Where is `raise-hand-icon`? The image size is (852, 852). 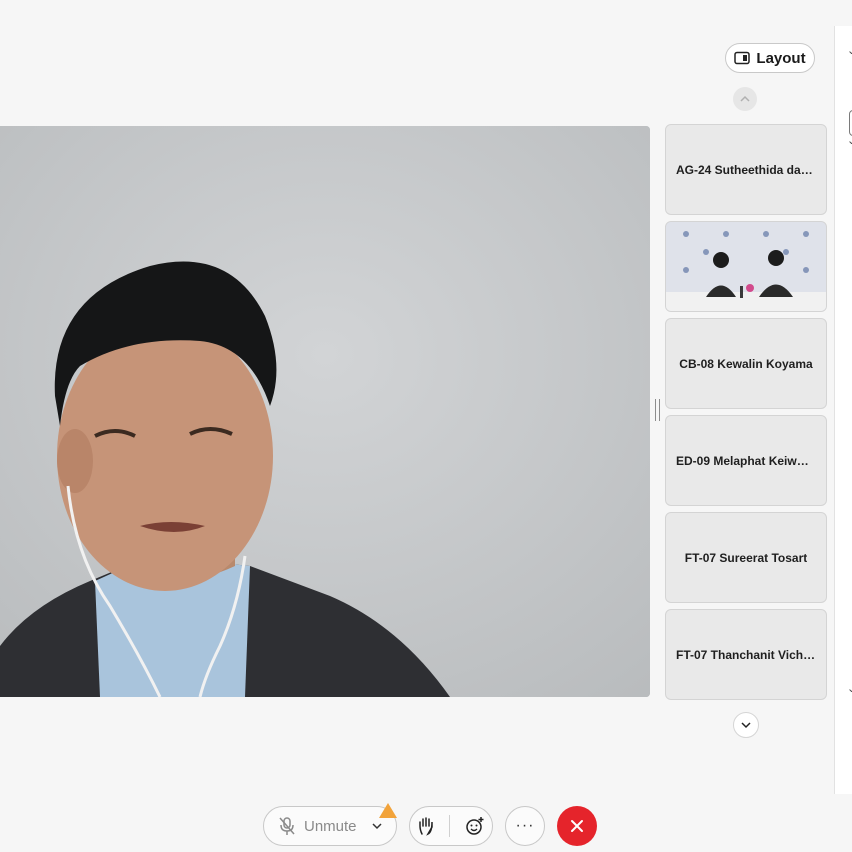
raise-hand-icon is located at coordinates (426, 826).